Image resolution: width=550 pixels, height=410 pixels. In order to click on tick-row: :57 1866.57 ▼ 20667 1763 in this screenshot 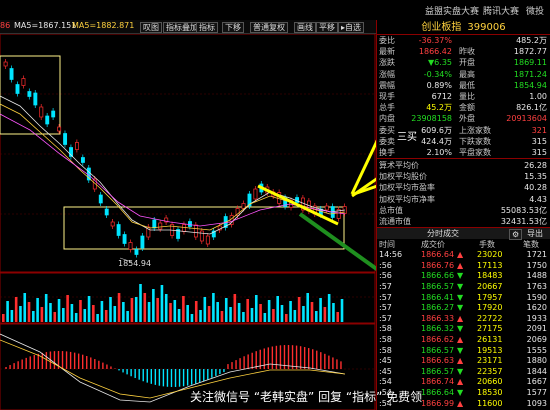, I will do `click(463, 287)`.